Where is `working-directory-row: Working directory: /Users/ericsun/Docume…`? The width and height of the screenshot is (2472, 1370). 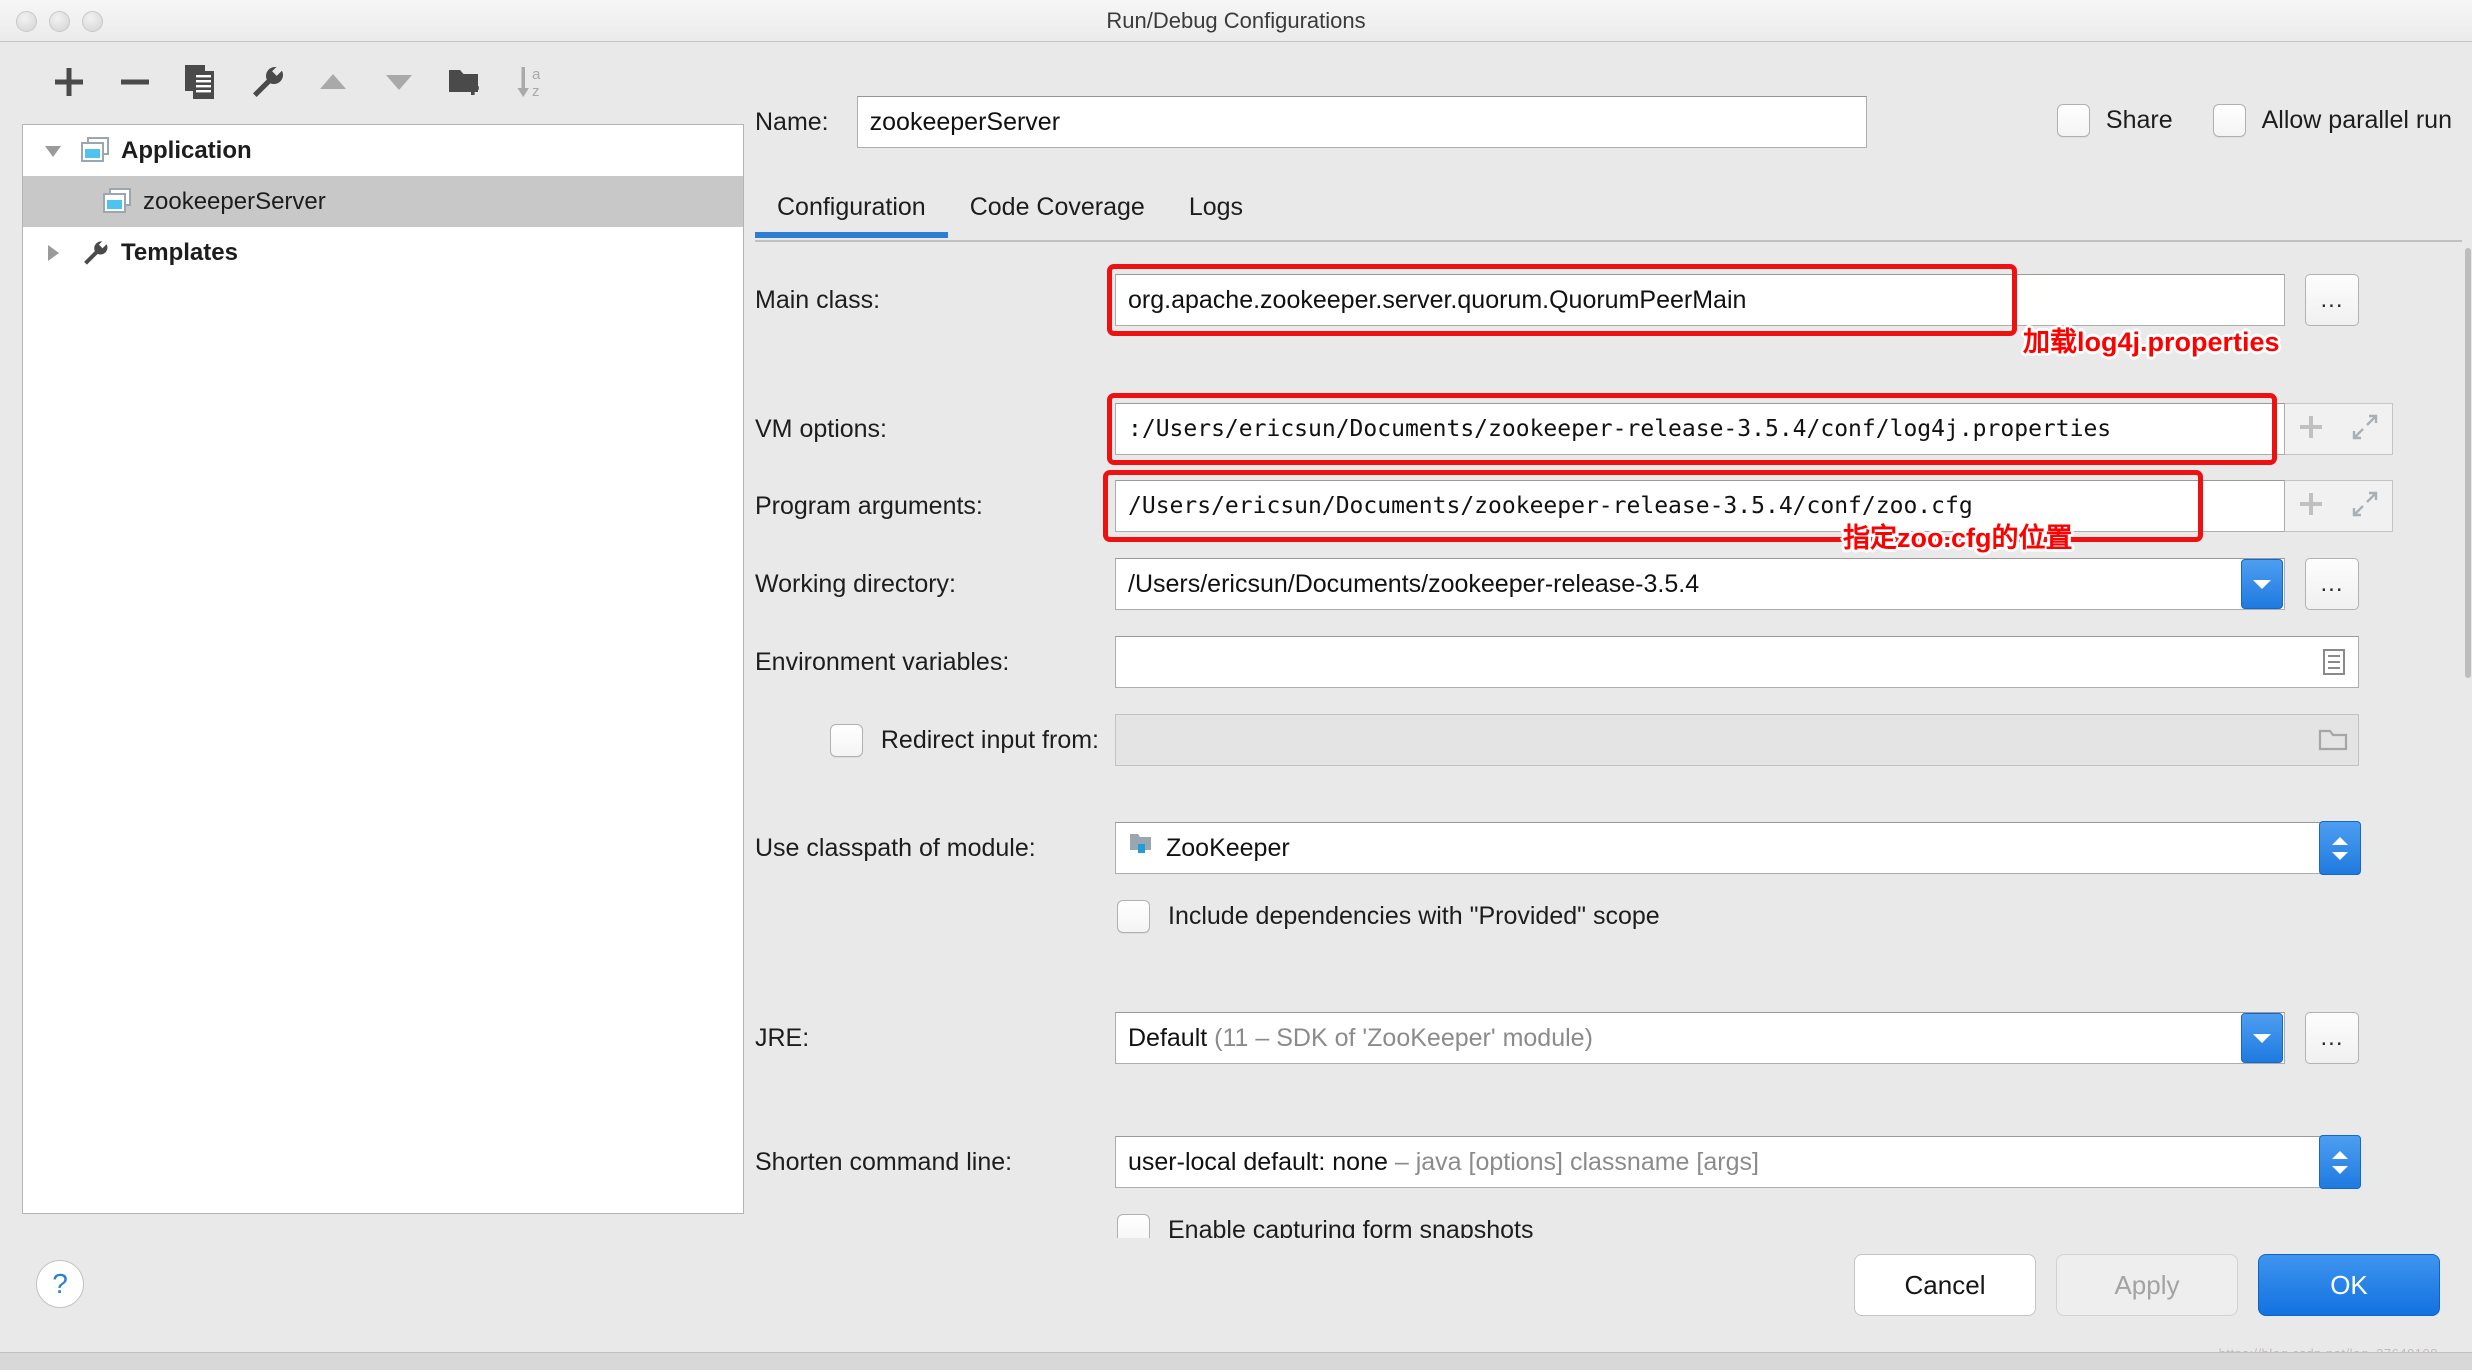 working-directory-row: Working directory: /Users/ericsun/Docume… is located at coordinates (1557, 584).